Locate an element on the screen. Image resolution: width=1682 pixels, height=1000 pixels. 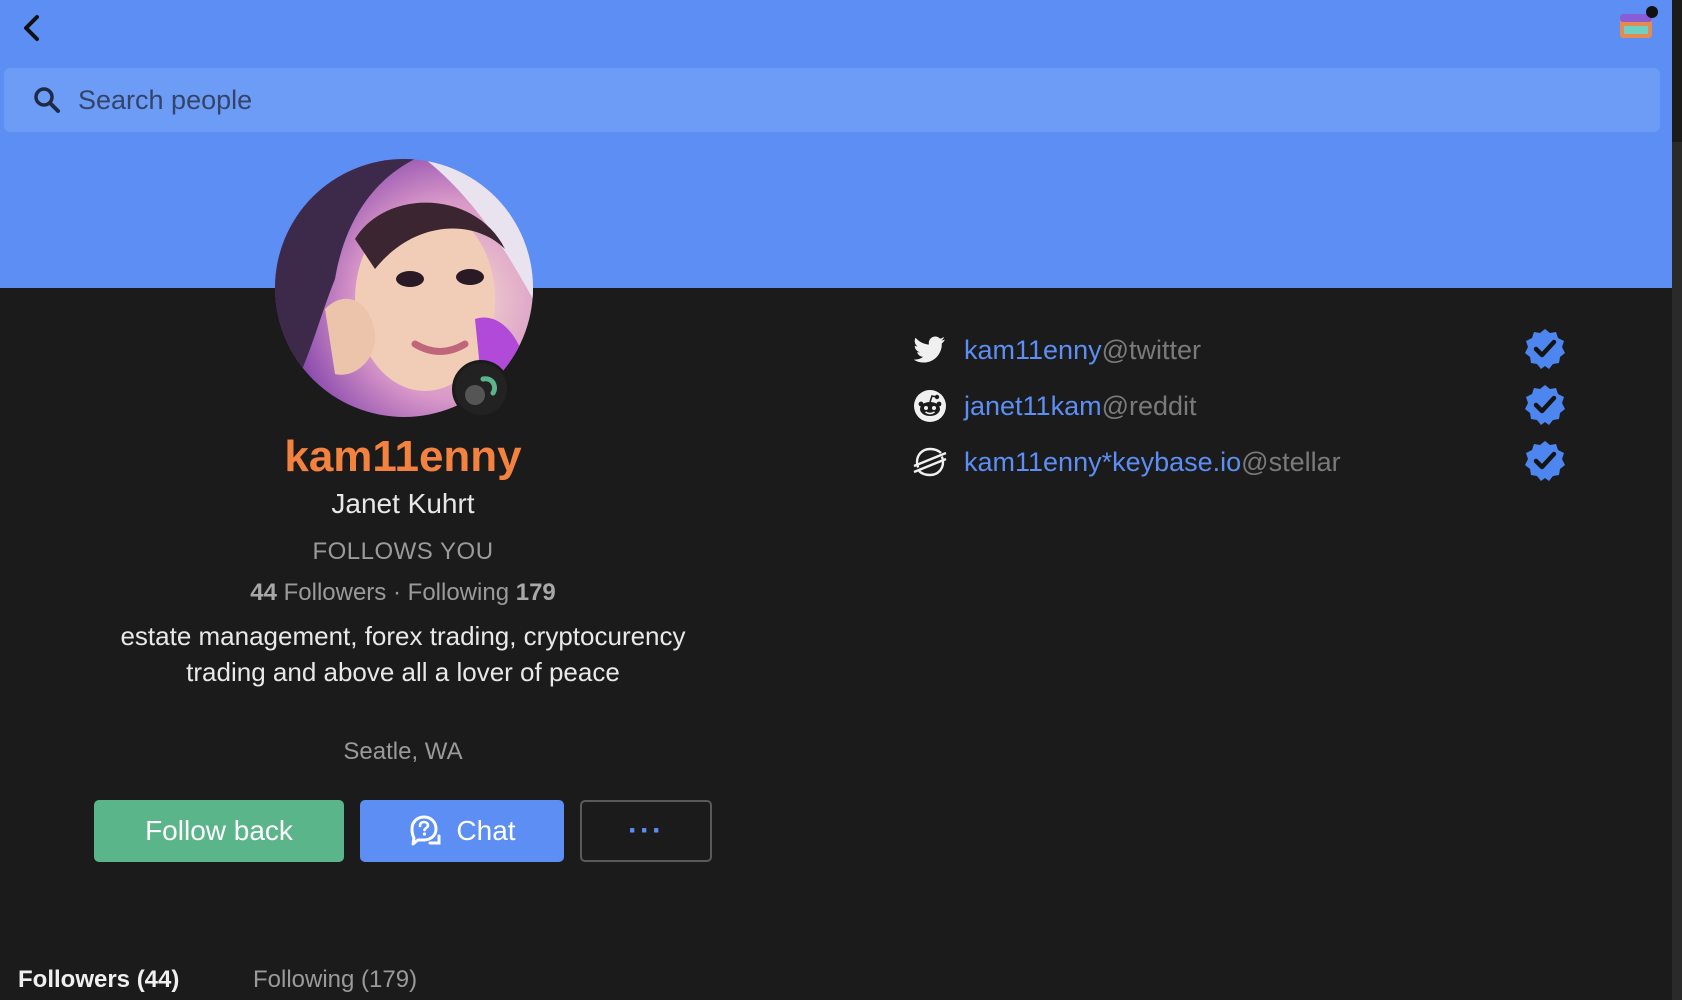
follow-back-label: Follow back is located at coordinates (219, 830).